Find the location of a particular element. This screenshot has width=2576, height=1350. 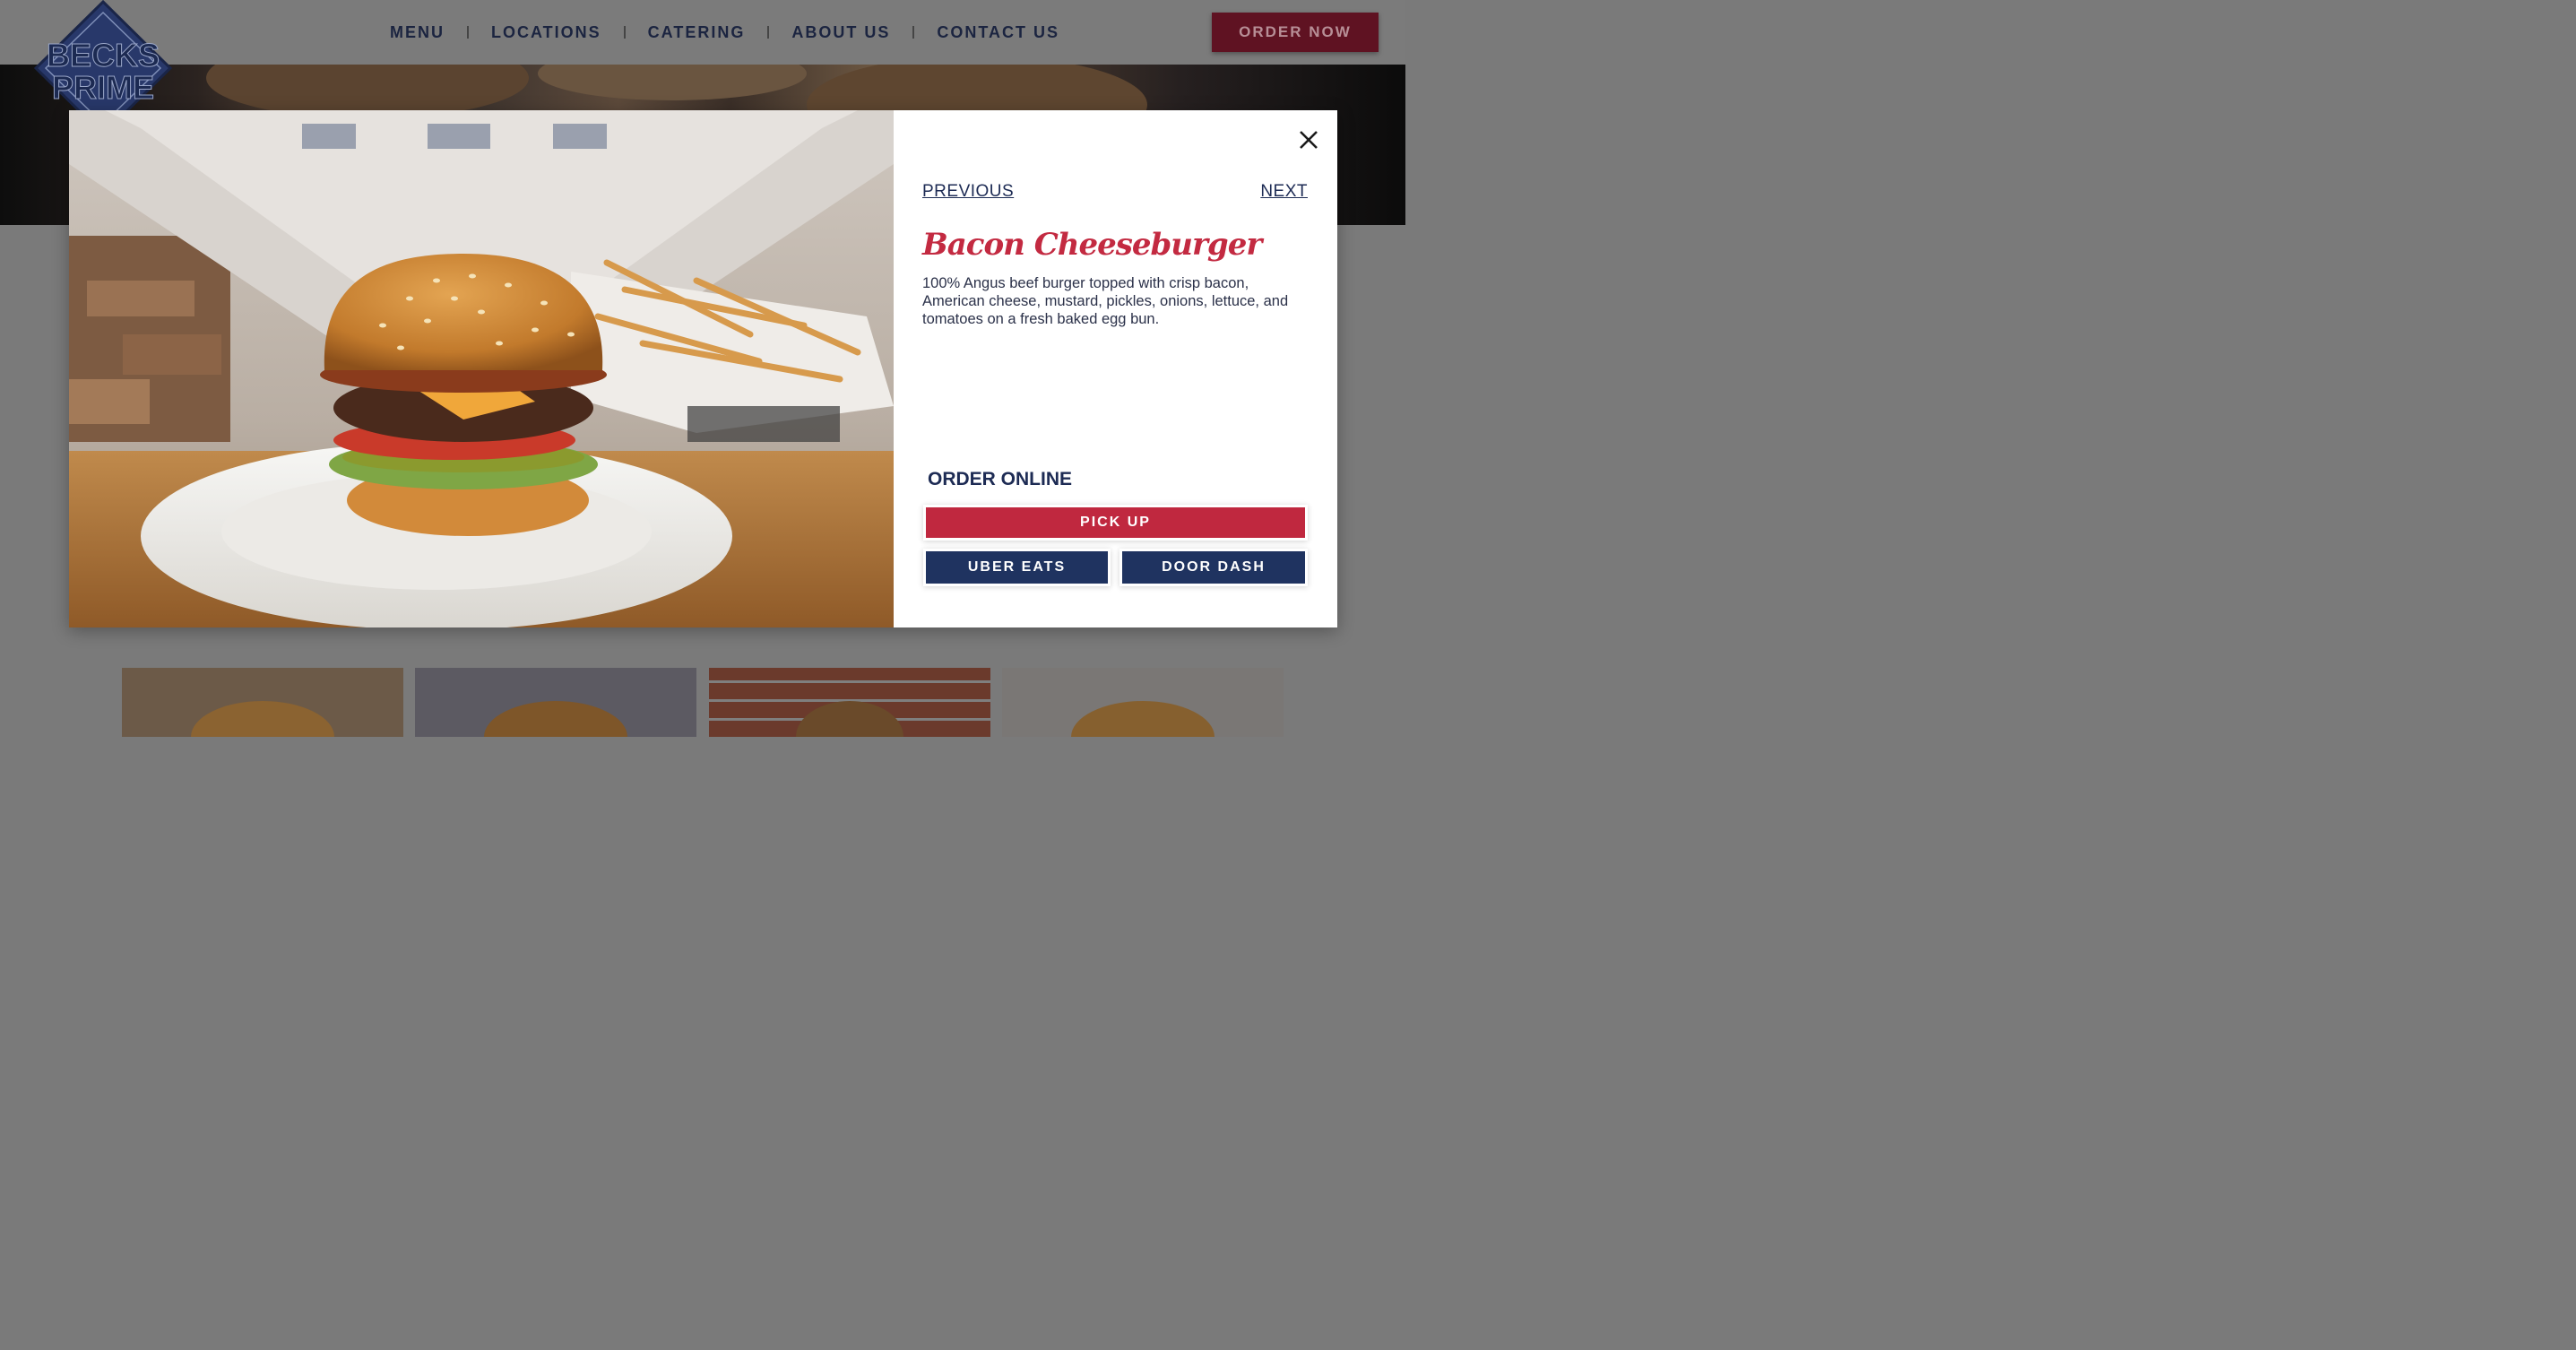

door-dash-button: DOOR DASH is located at coordinates (1213, 567).